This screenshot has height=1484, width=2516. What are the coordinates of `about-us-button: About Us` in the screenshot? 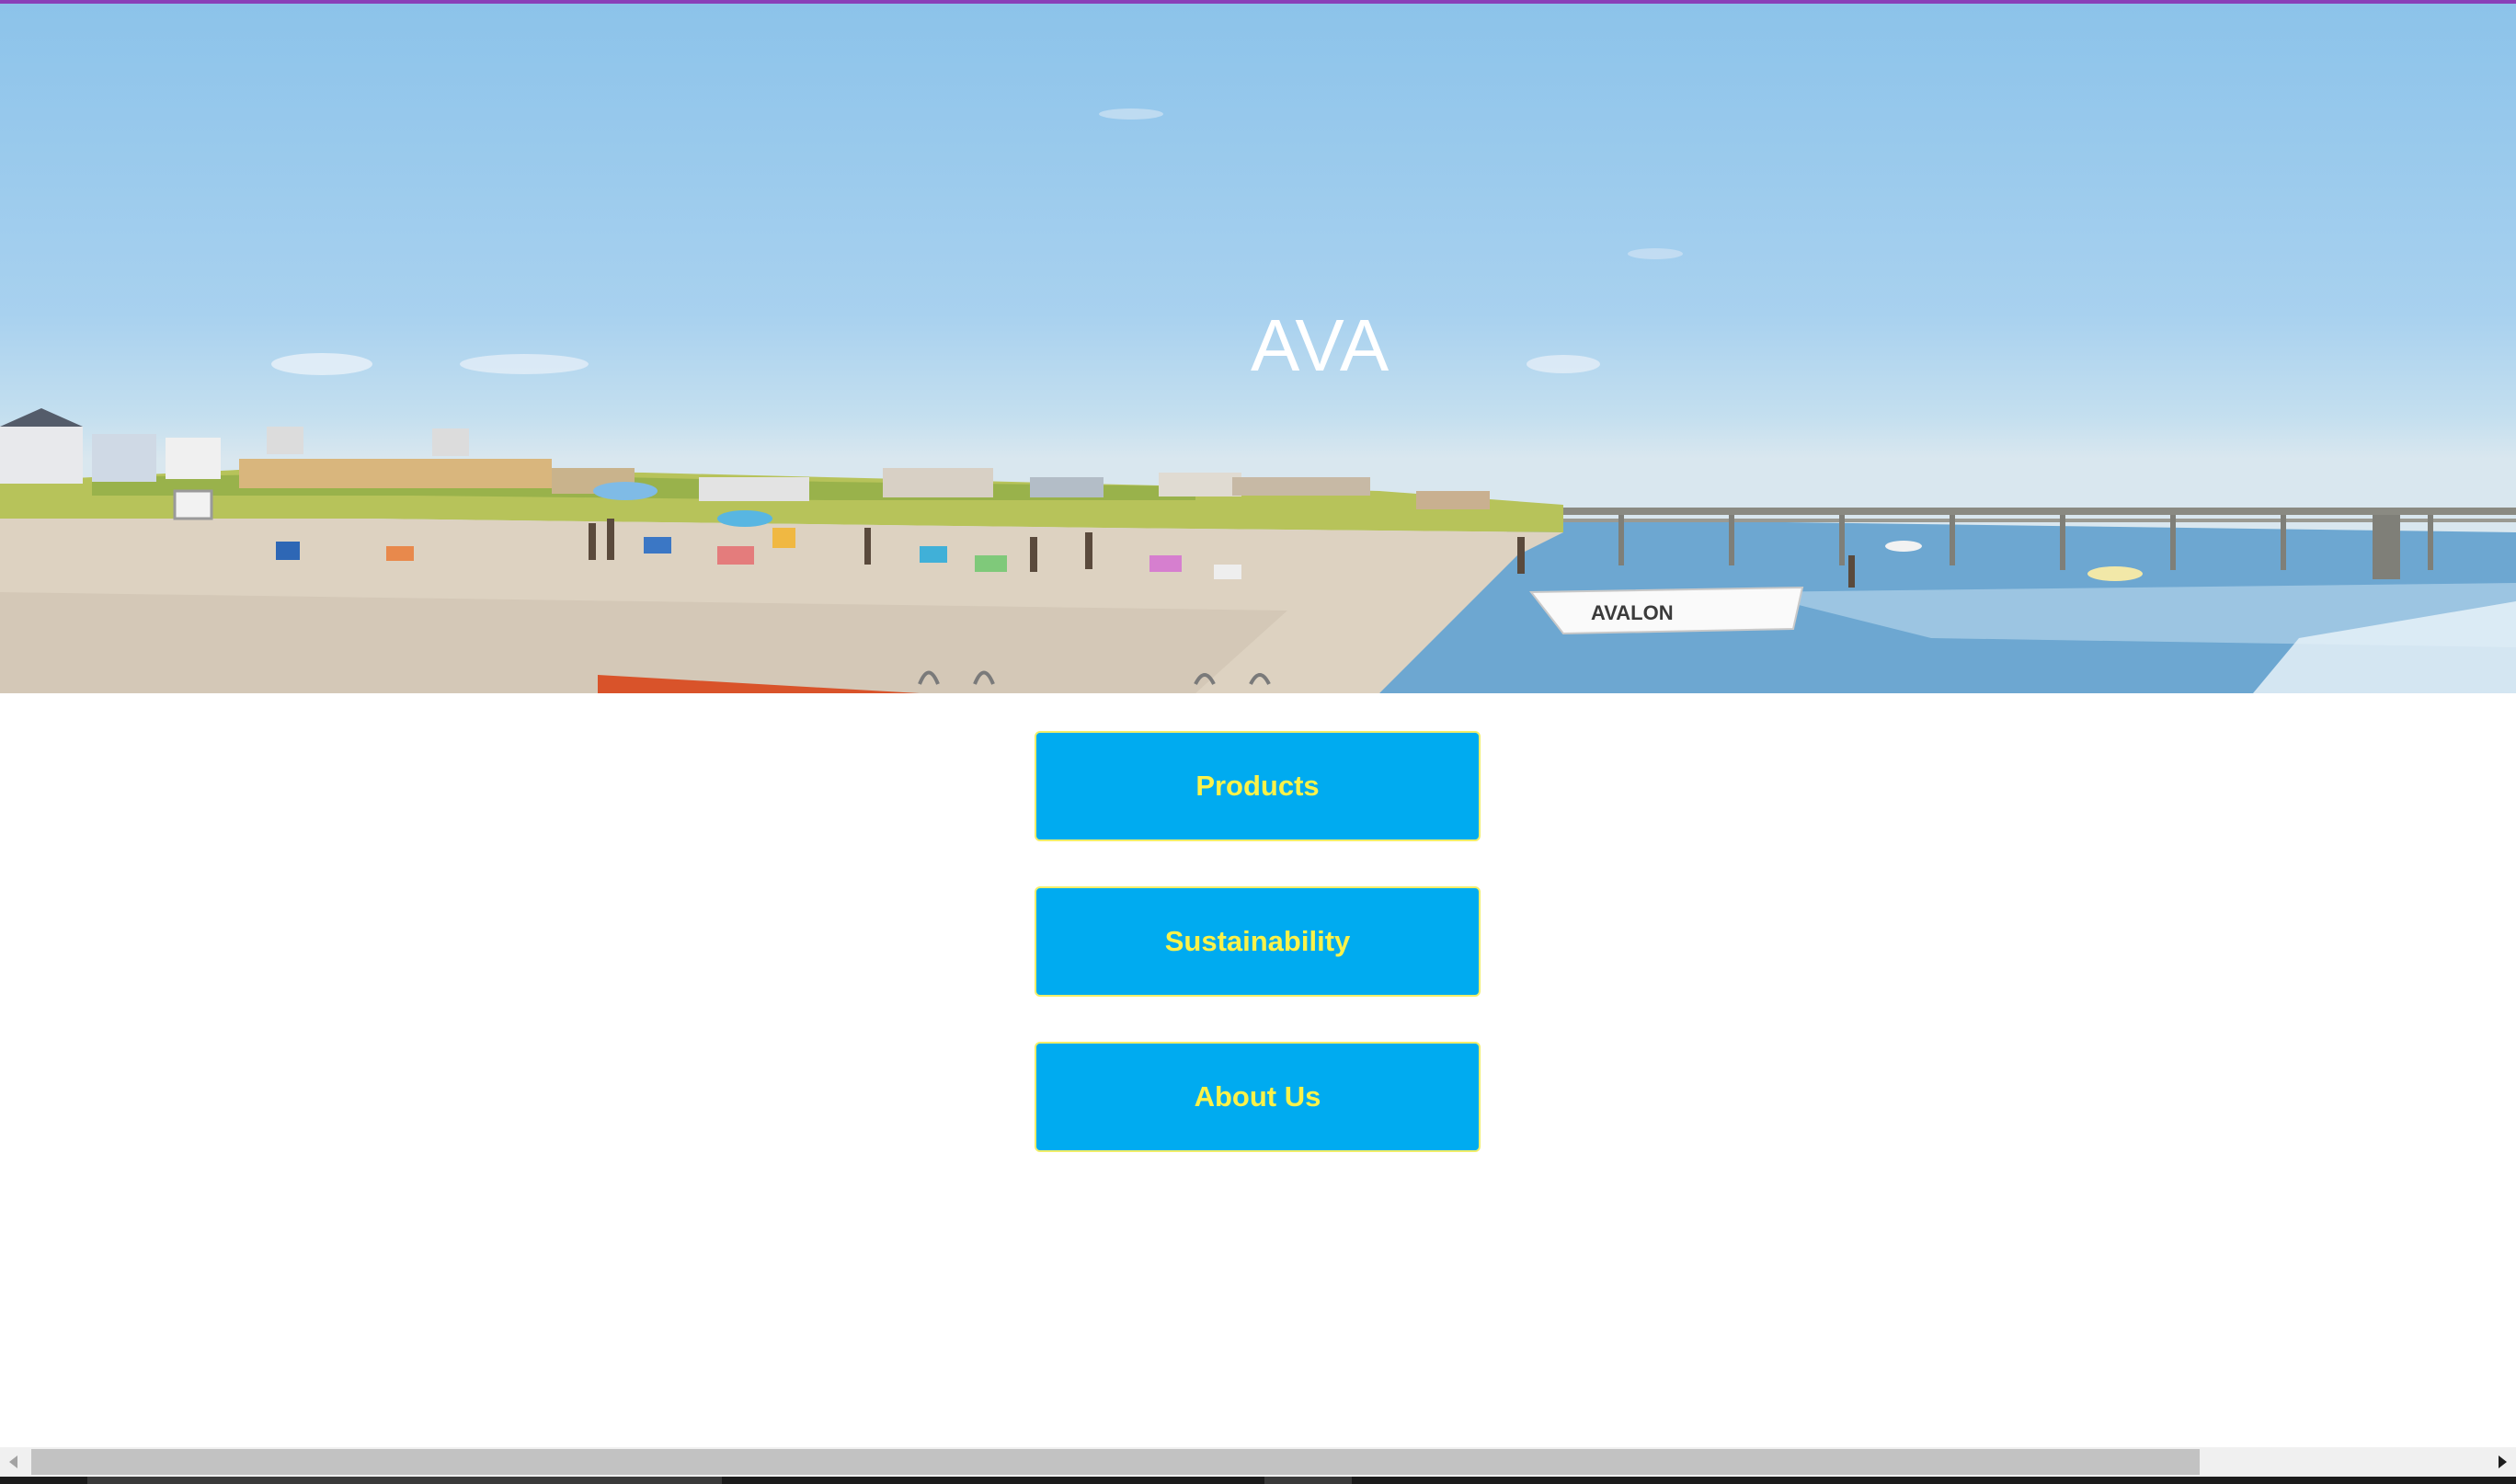 It's located at (1258, 1097).